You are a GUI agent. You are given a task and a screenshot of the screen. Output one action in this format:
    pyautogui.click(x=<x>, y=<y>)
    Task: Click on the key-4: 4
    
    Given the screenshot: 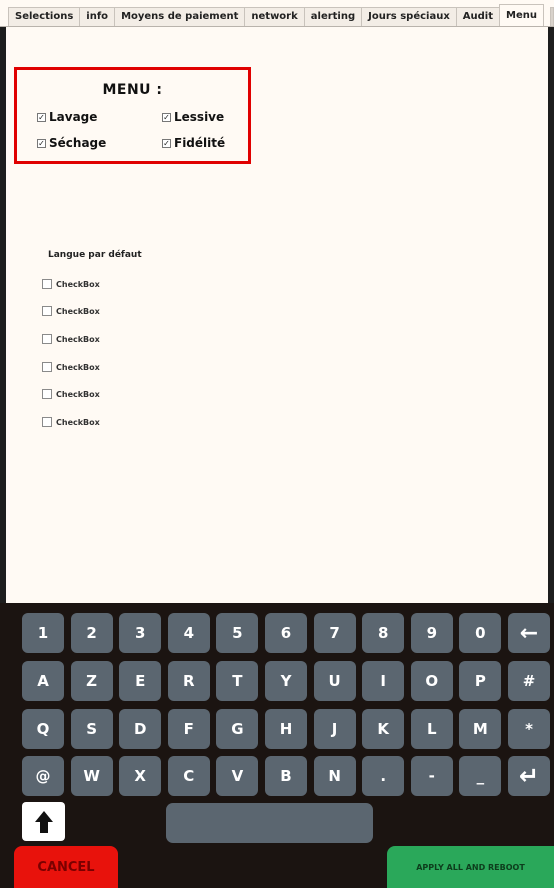 What is the action you would take?
    pyautogui.click(x=188, y=633)
    